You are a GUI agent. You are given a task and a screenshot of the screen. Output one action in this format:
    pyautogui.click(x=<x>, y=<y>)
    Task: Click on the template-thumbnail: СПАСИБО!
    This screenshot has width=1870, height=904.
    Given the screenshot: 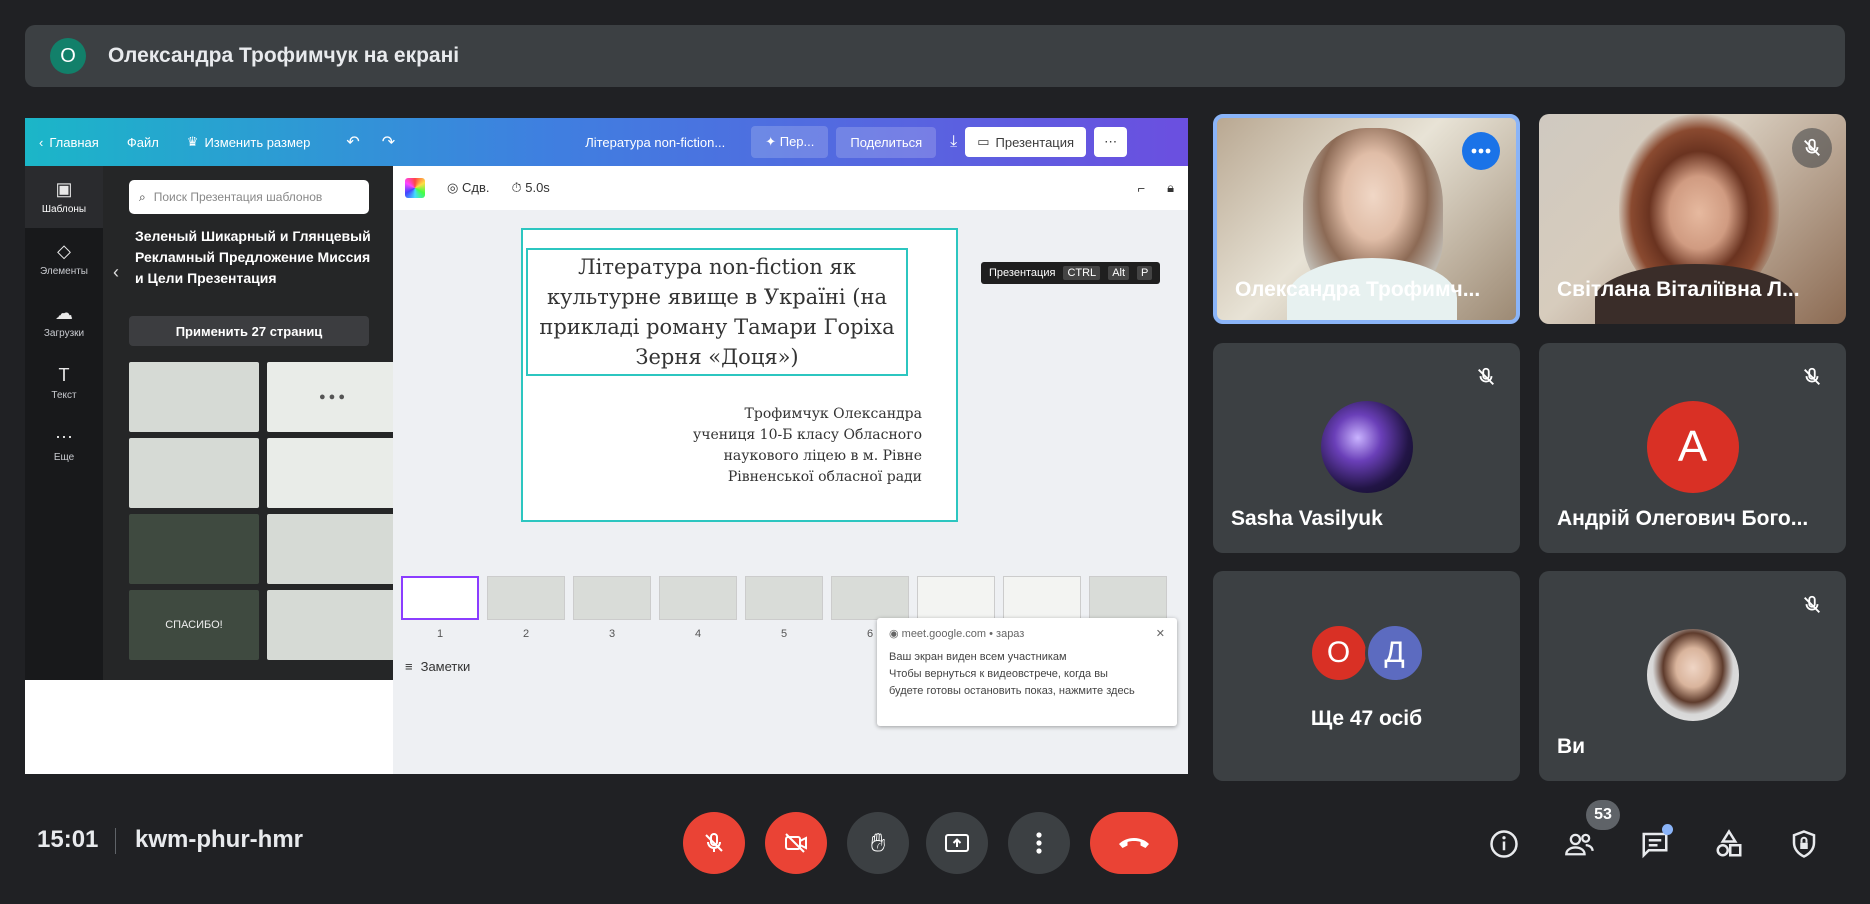 What is the action you would take?
    pyautogui.click(x=194, y=625)
    